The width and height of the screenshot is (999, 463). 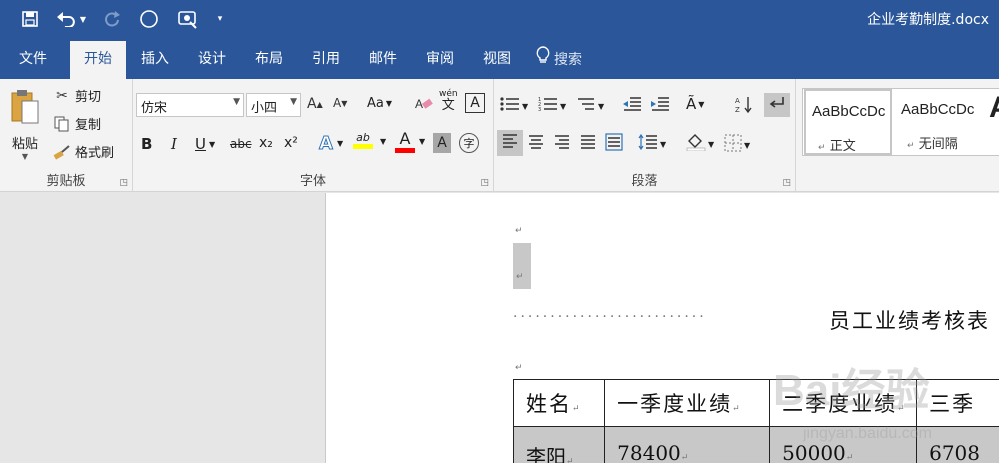 I want to click on redo-icon, so click(x=112, y=19).